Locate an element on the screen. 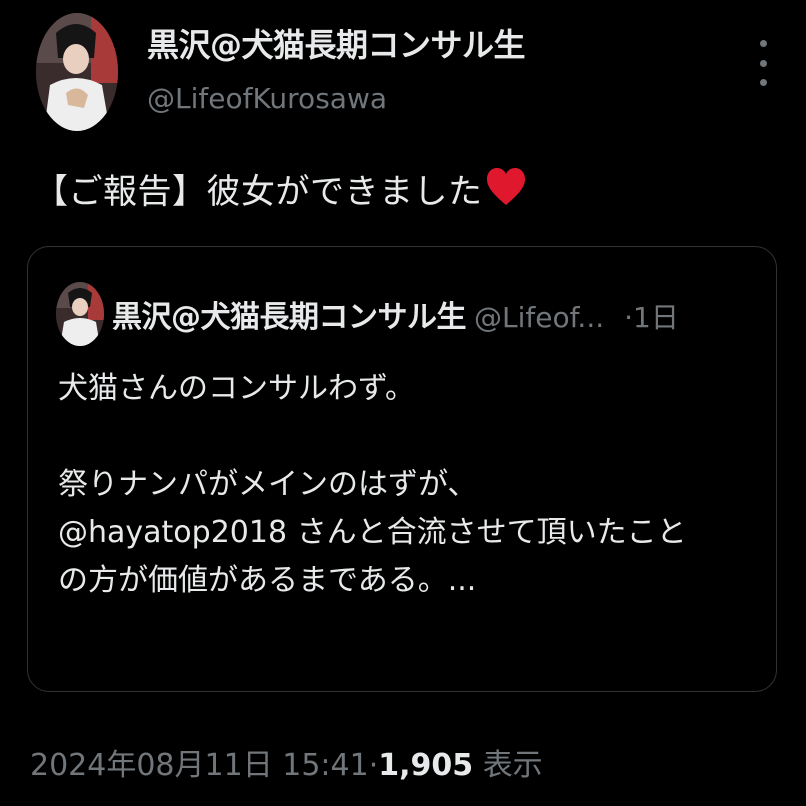 Image resolution: width=806 pixels, height=806 pixels. quoted-author-display-name: 黒沢@犬猫長期コンサル生 is located at coordinates (289, 317).